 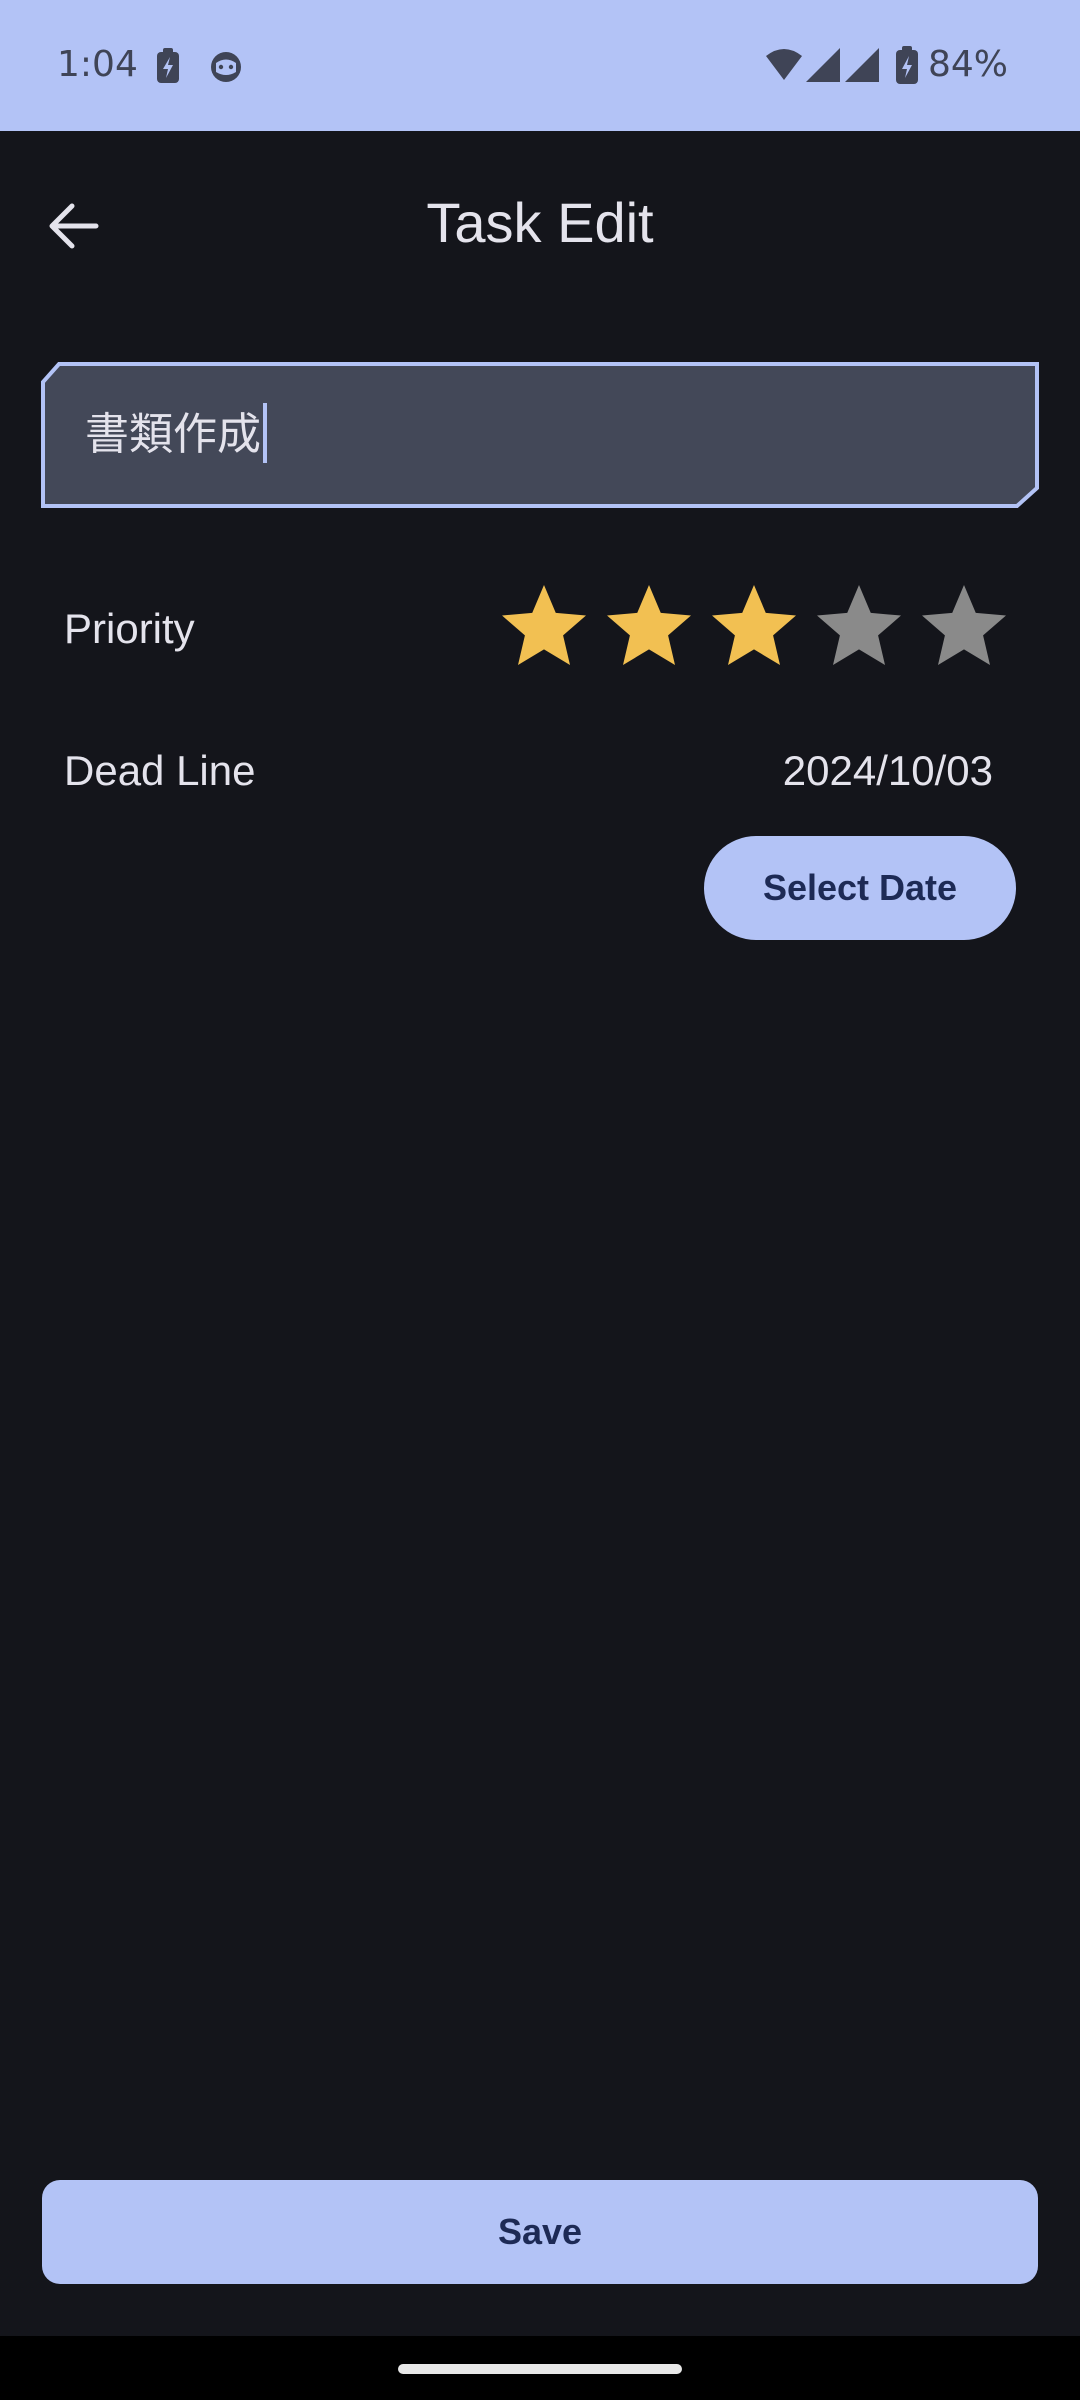 I want to click on home-gesture-handle, so click(x=540, y=2369).